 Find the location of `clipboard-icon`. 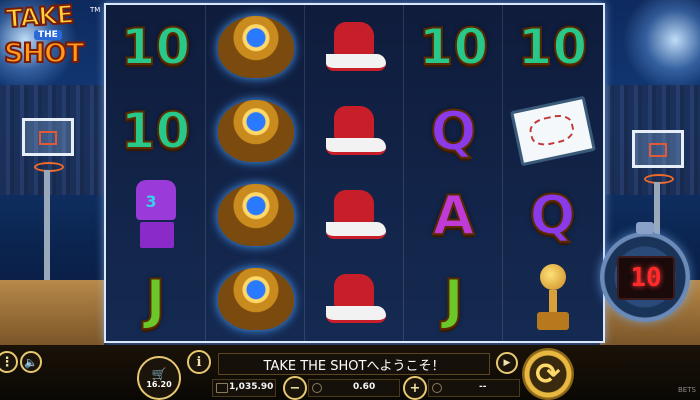

clipboard-icon is located at coordinates (552, 131).